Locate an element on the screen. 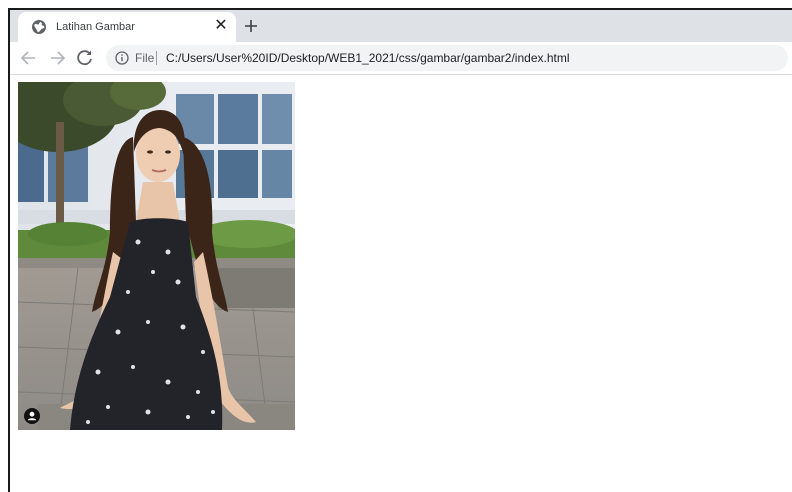 The width and height of the screenshot is (792, 492). close-icon: ✕ is located at coordinates (221, 26).